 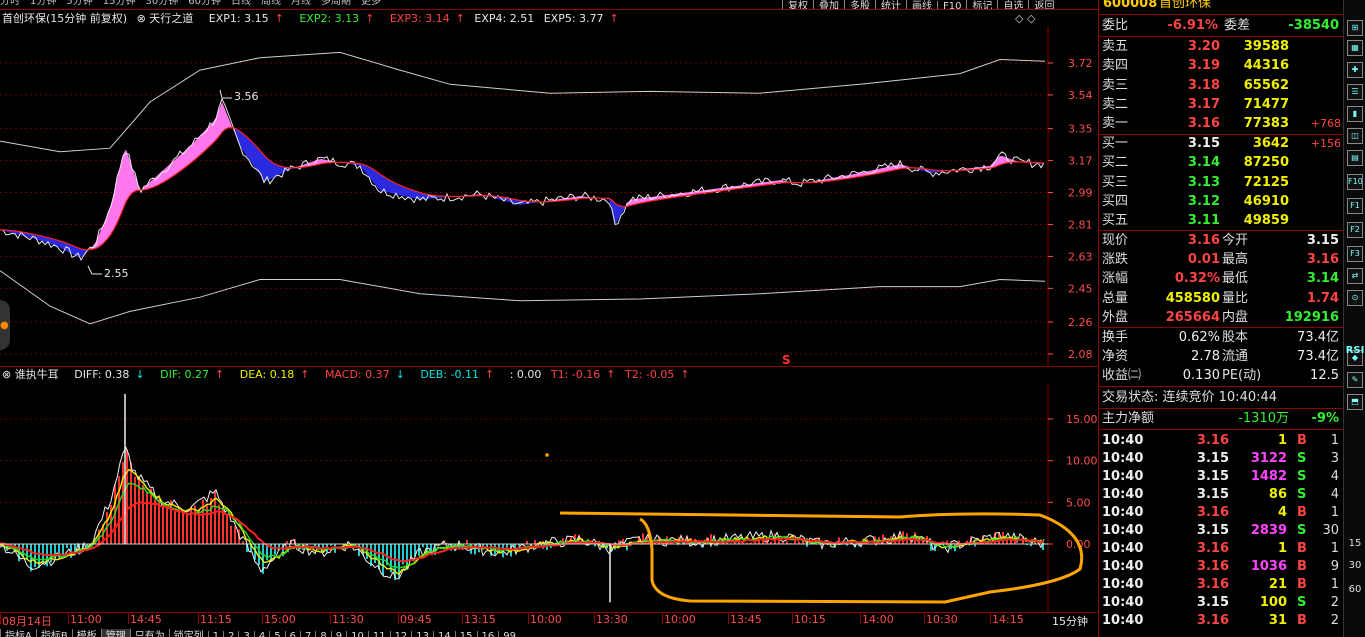 What do you see at coordinates (444, 634) in the screenshot?
I see `bottom-tab-19: 14` at bounding box center [444, 634].